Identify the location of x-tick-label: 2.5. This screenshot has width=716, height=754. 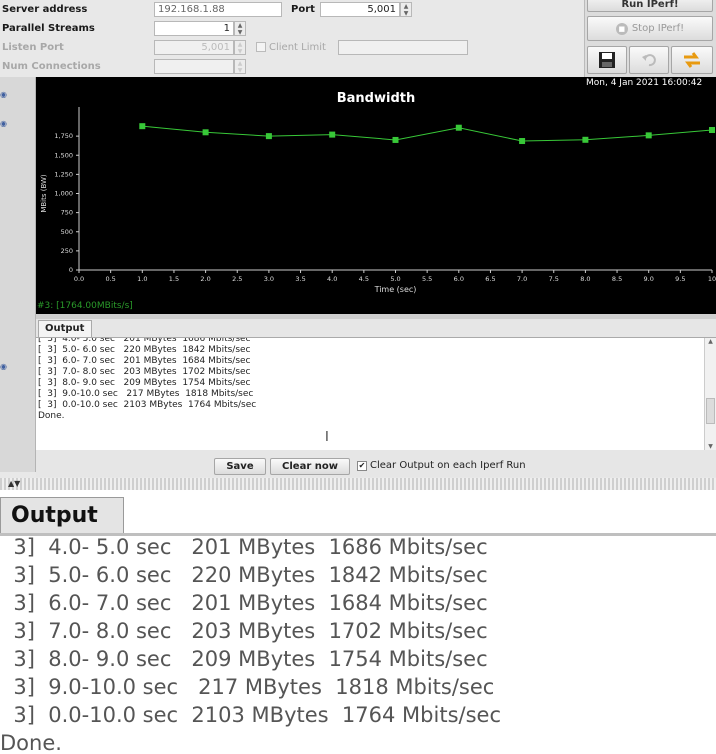
(237, 279).